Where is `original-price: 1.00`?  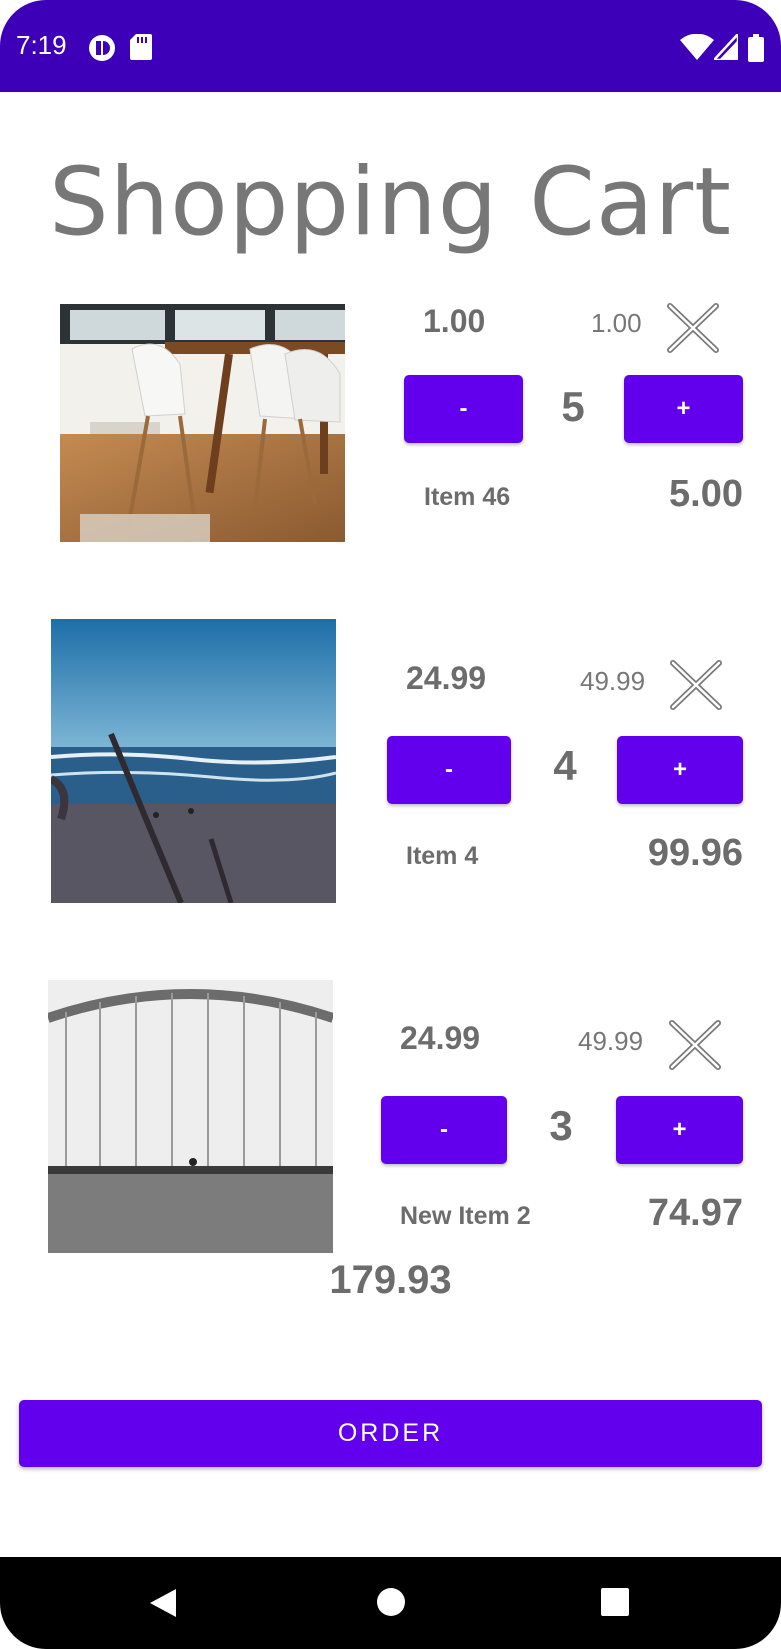 original-price: 1.00 is located at coordinates (616, 323).